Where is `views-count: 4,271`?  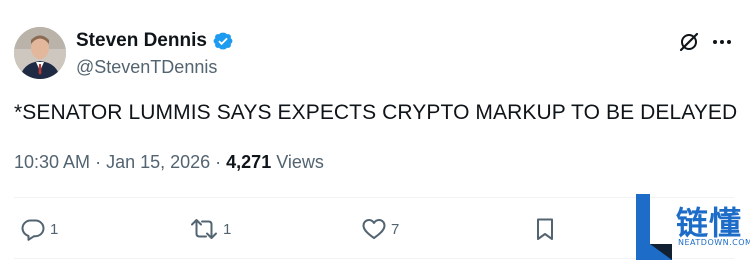
views-count: 4,271 is located at coordinates (248, 162).